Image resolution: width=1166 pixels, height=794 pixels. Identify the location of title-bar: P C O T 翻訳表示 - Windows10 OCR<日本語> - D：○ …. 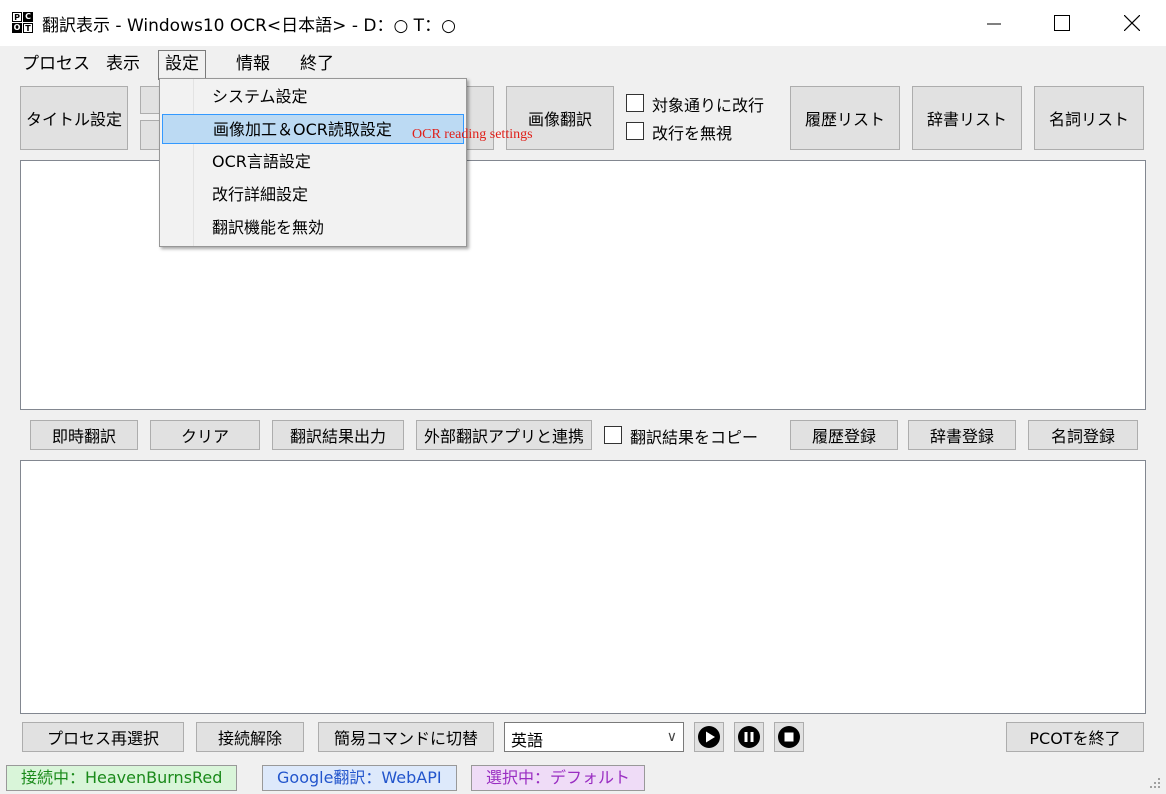
(583, 23).